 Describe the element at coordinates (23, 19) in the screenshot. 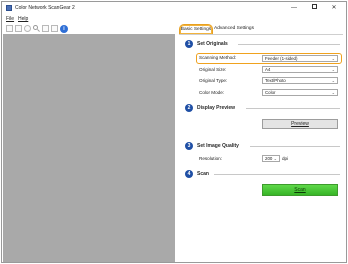

I see `menu-help: Help` at that location.